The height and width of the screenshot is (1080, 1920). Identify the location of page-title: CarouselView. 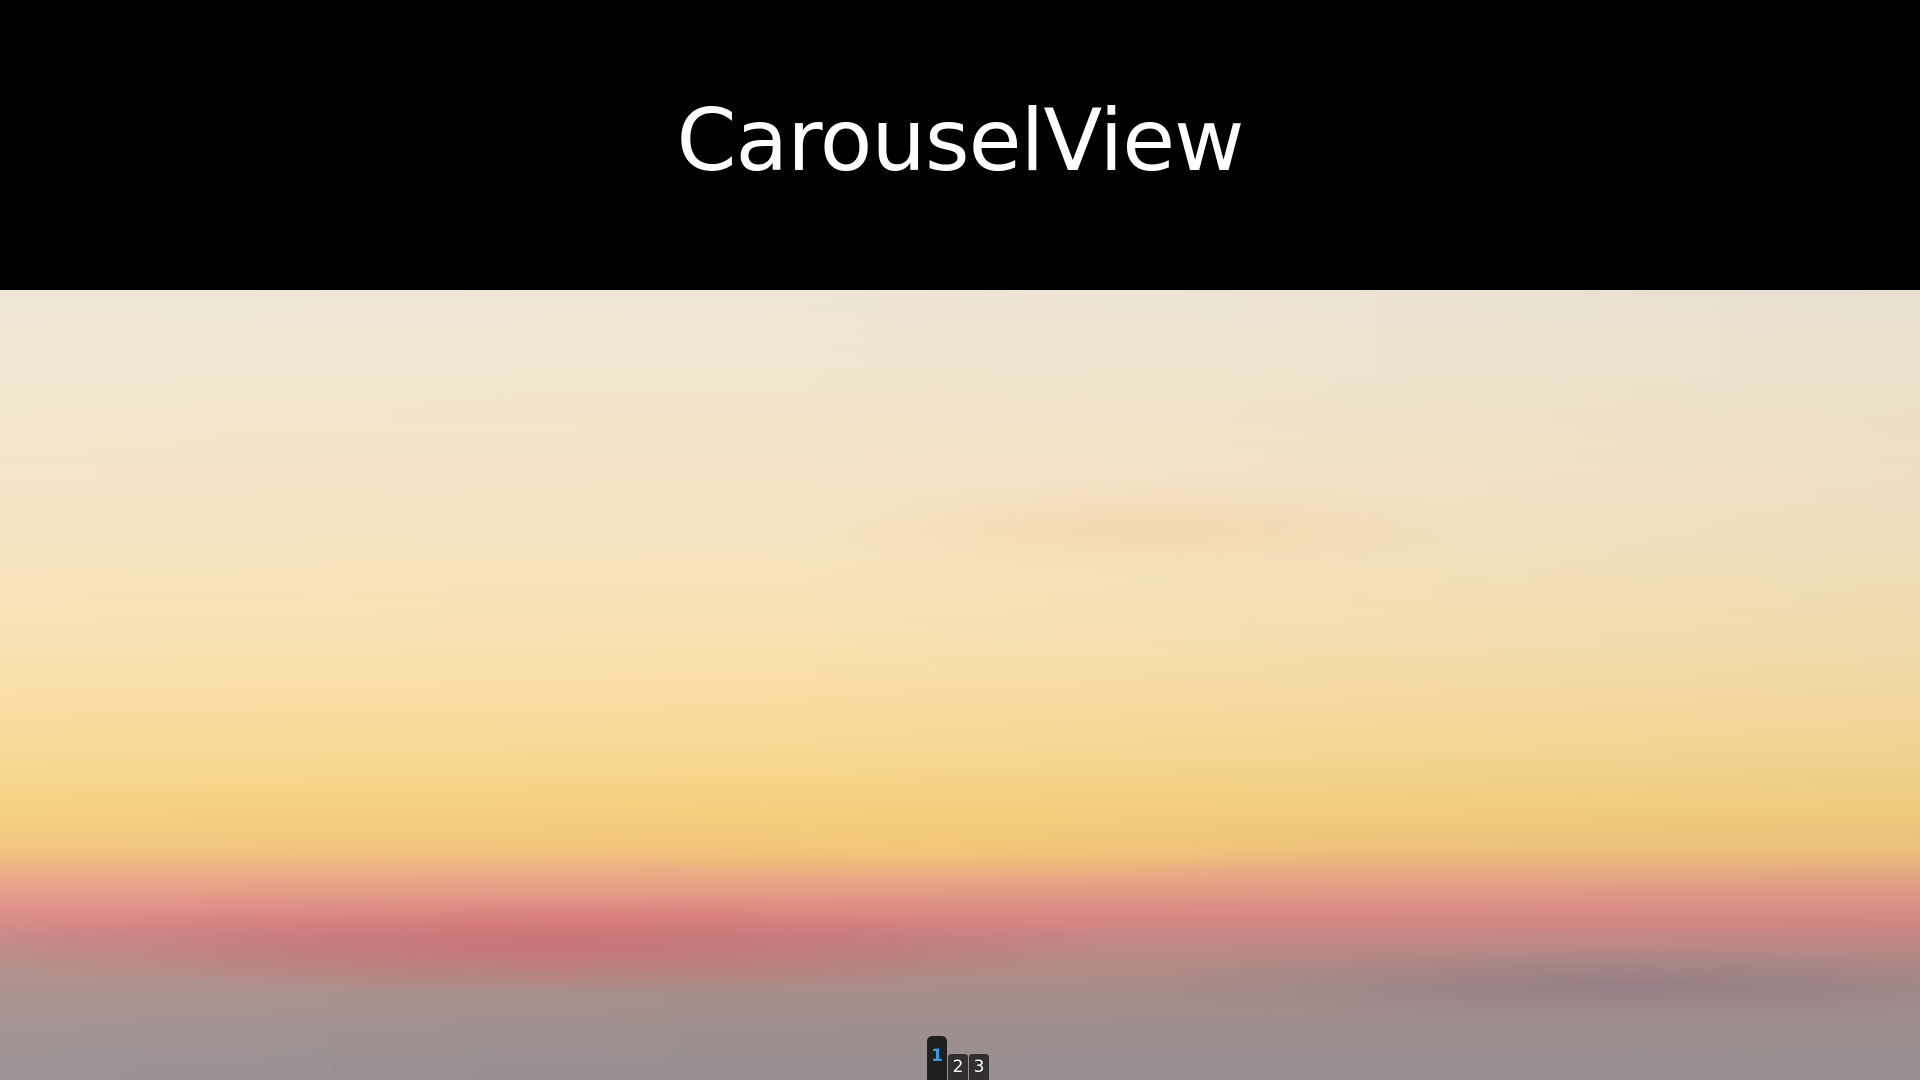
(960, 141).